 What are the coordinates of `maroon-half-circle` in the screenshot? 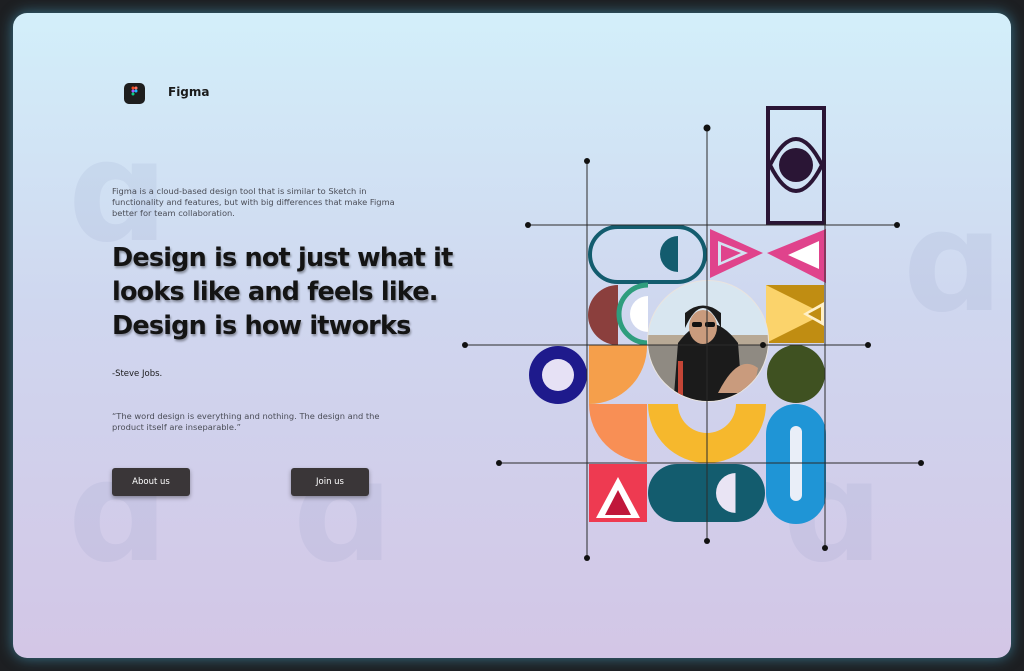 It's located at (603, 315).